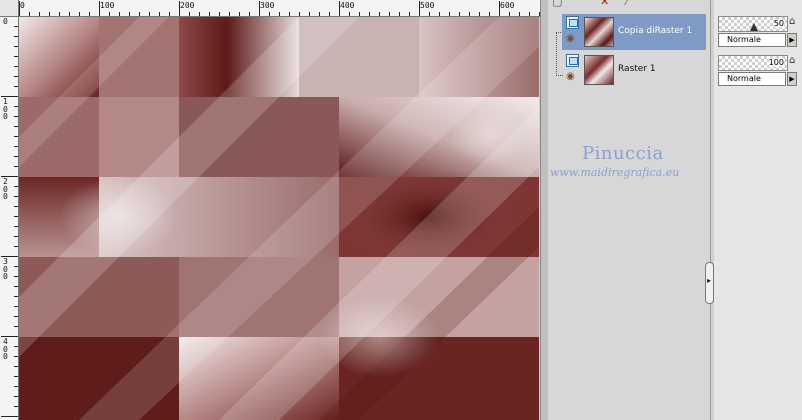 The height and width of the screenshot is (420, 802). Describe the element at coordinates (627, 4) in the screenshot. I see `brush-icon: ⁄` at that location.